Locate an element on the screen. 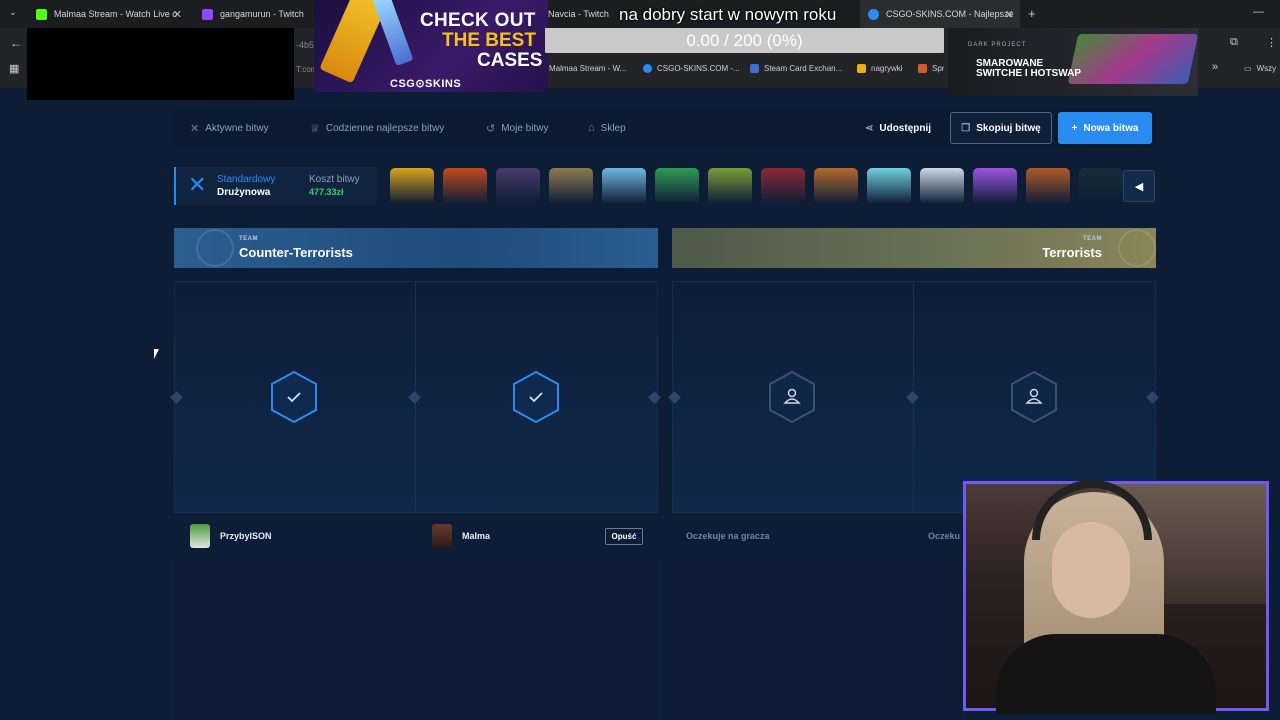  nav-daily-best-battles: ♕ Codzienne najlepsze bitwy is located at coordinates (377, 128).